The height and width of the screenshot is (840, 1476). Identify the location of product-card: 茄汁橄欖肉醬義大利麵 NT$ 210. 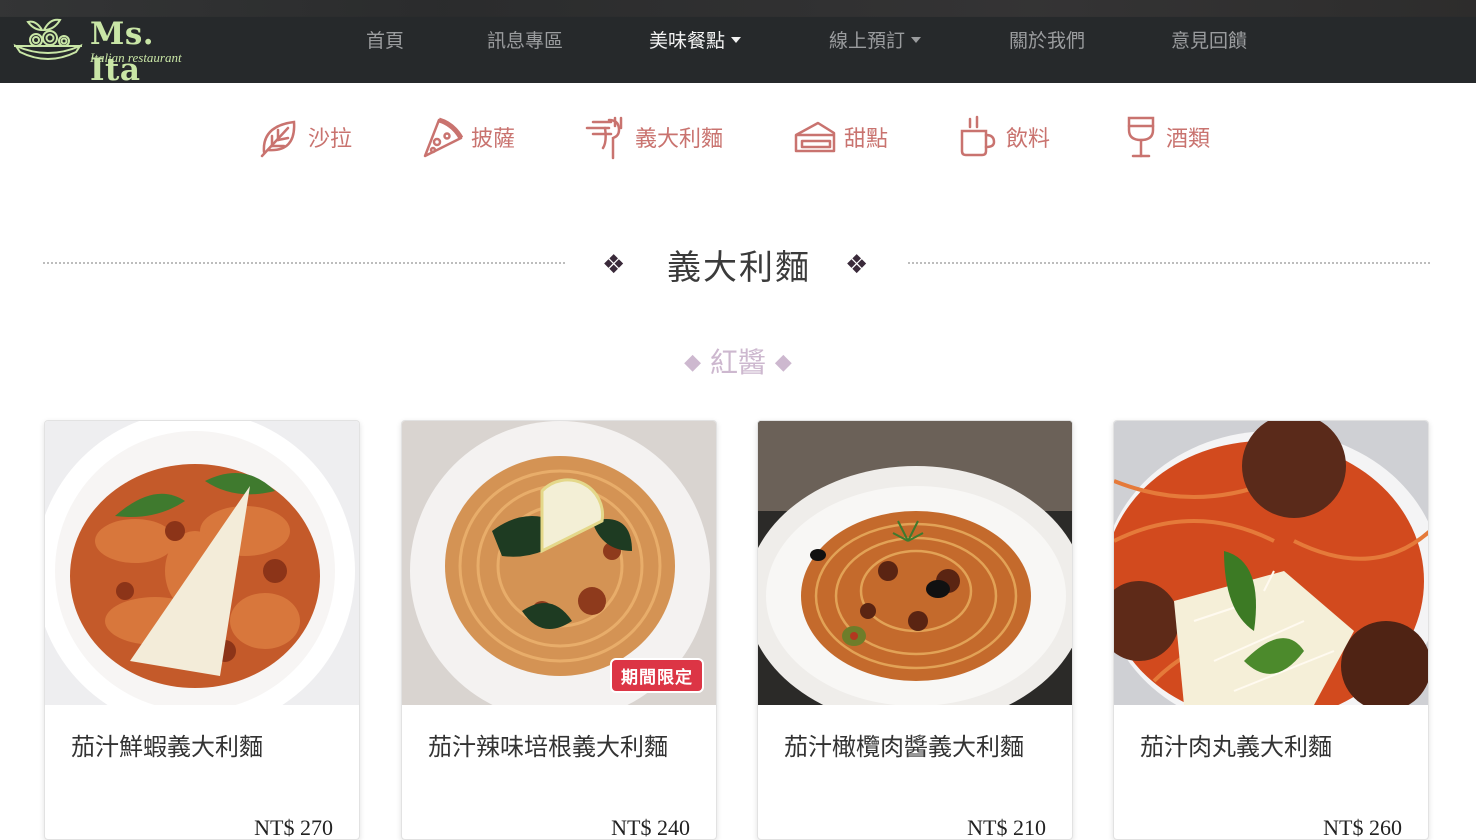
(915, 630).